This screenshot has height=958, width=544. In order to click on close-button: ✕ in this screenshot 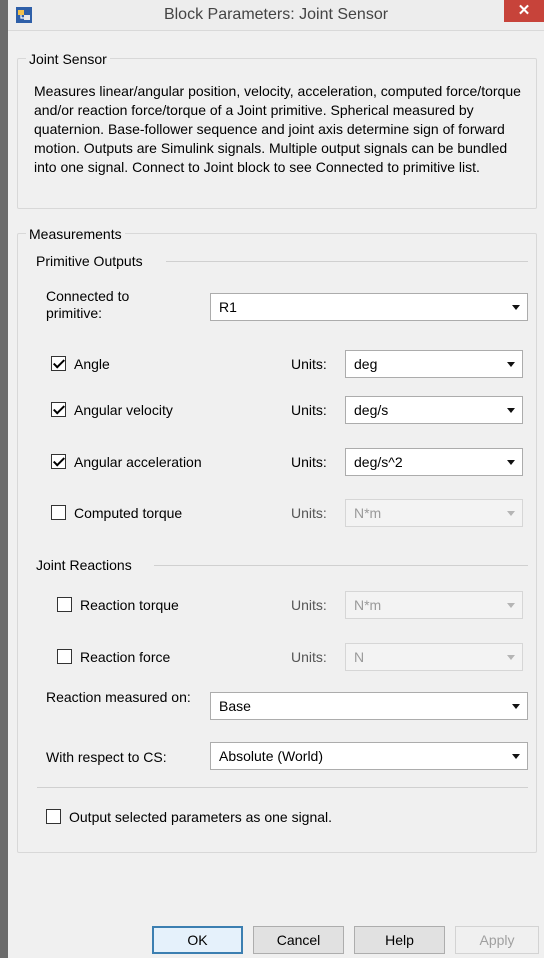, I will do `click(524, 11)`.